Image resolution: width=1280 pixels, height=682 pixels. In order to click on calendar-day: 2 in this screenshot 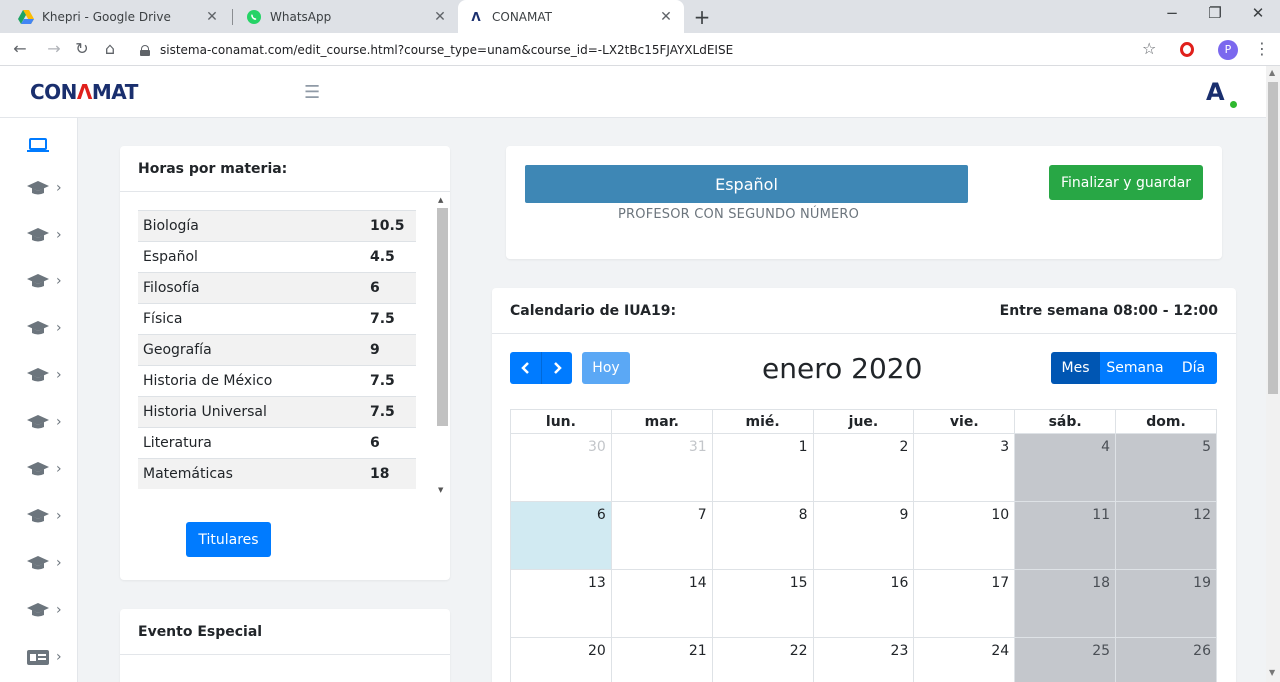, I will do `click(863, 467)`.